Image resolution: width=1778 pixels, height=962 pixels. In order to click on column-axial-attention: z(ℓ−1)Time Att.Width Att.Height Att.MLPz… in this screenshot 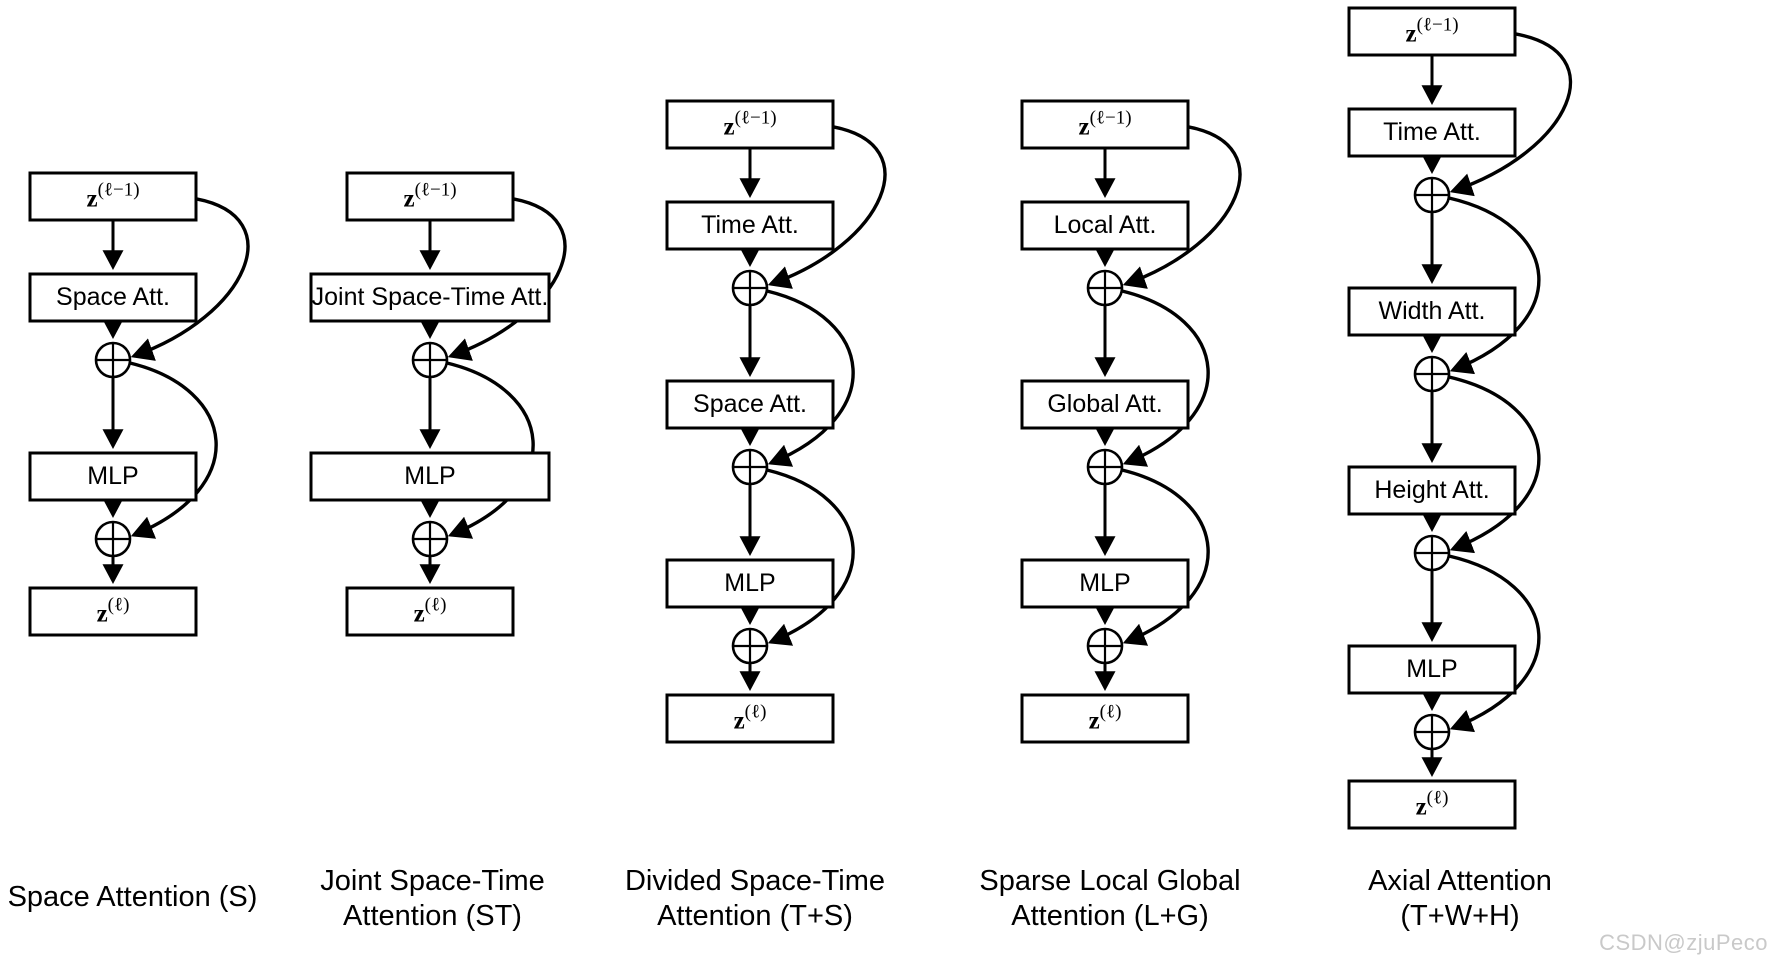, I will do `click(1460, 418)`.